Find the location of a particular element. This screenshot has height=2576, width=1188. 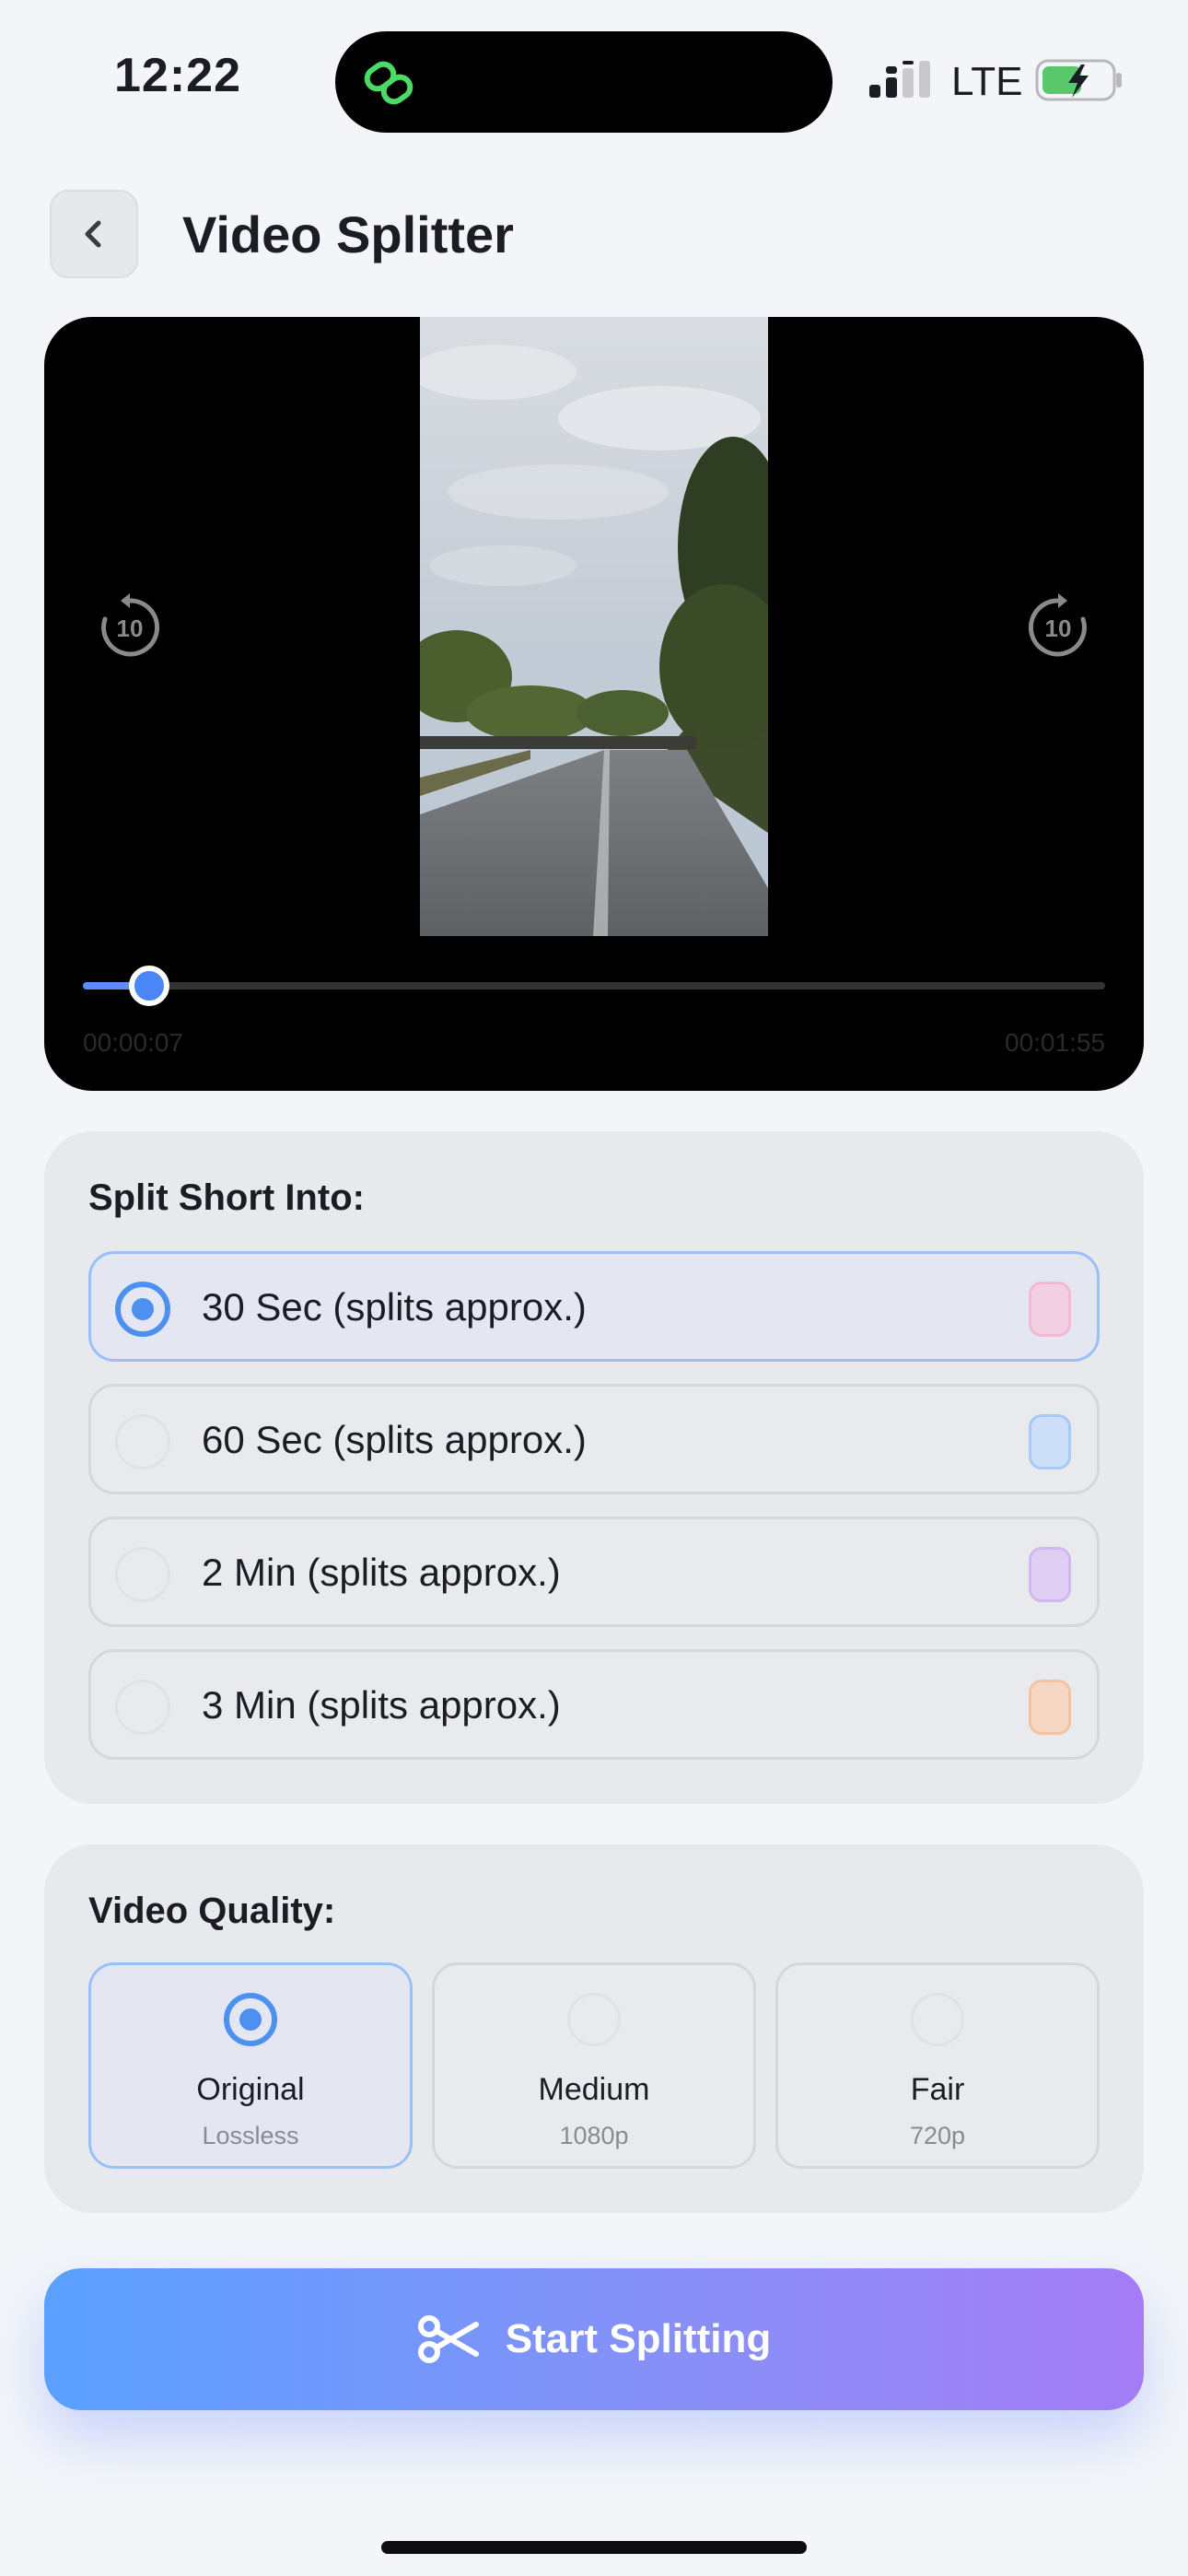

scrubber-track is located at coordinates (594, 986).